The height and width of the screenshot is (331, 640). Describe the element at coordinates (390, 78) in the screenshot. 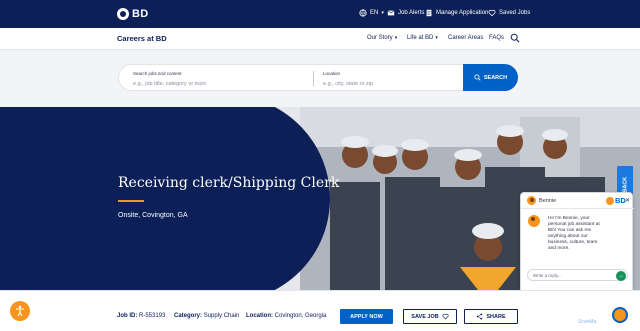

I see `location-search-input: Location e.g., city, state or zip` at that location.